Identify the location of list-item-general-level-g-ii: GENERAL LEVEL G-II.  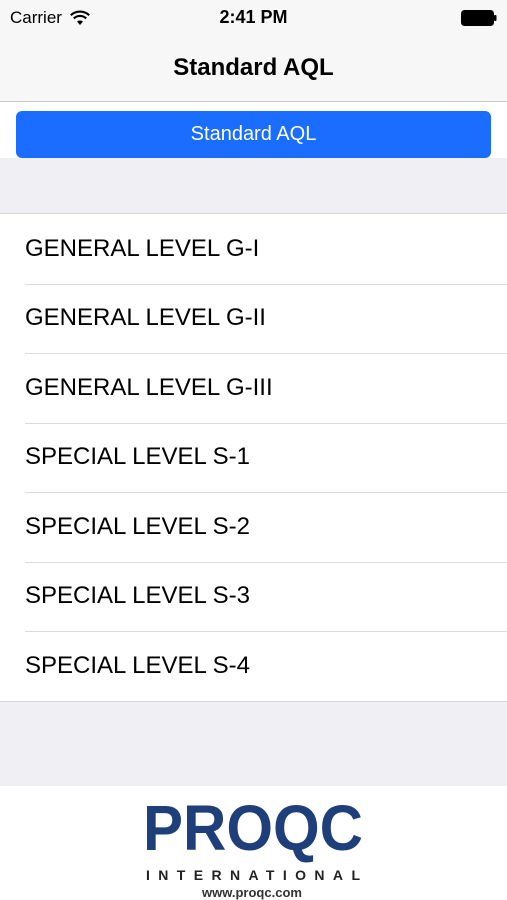
(253, 318).